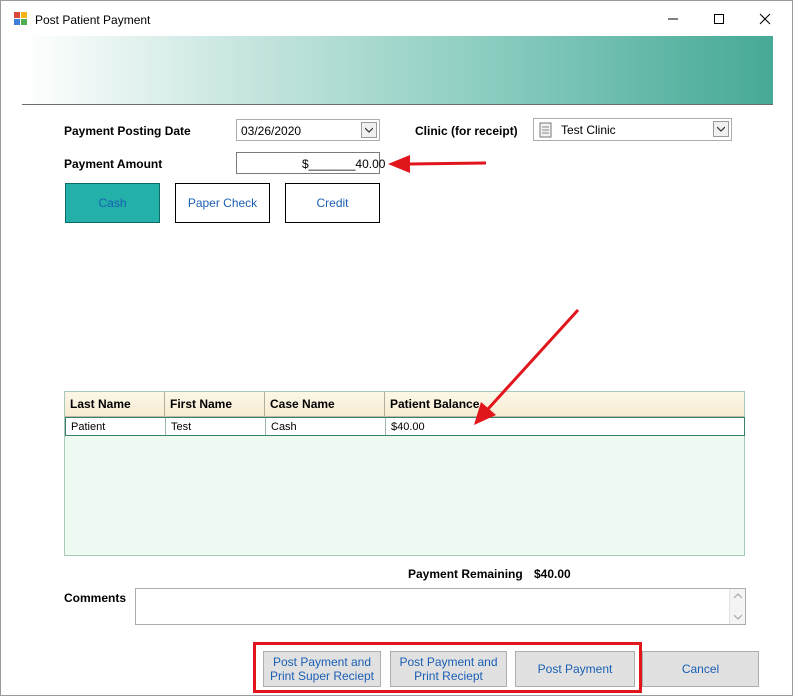  Describe the element at coordinates (408, 426) in the screenshot. I see `cell-patient-balance: $40.00` at that location.